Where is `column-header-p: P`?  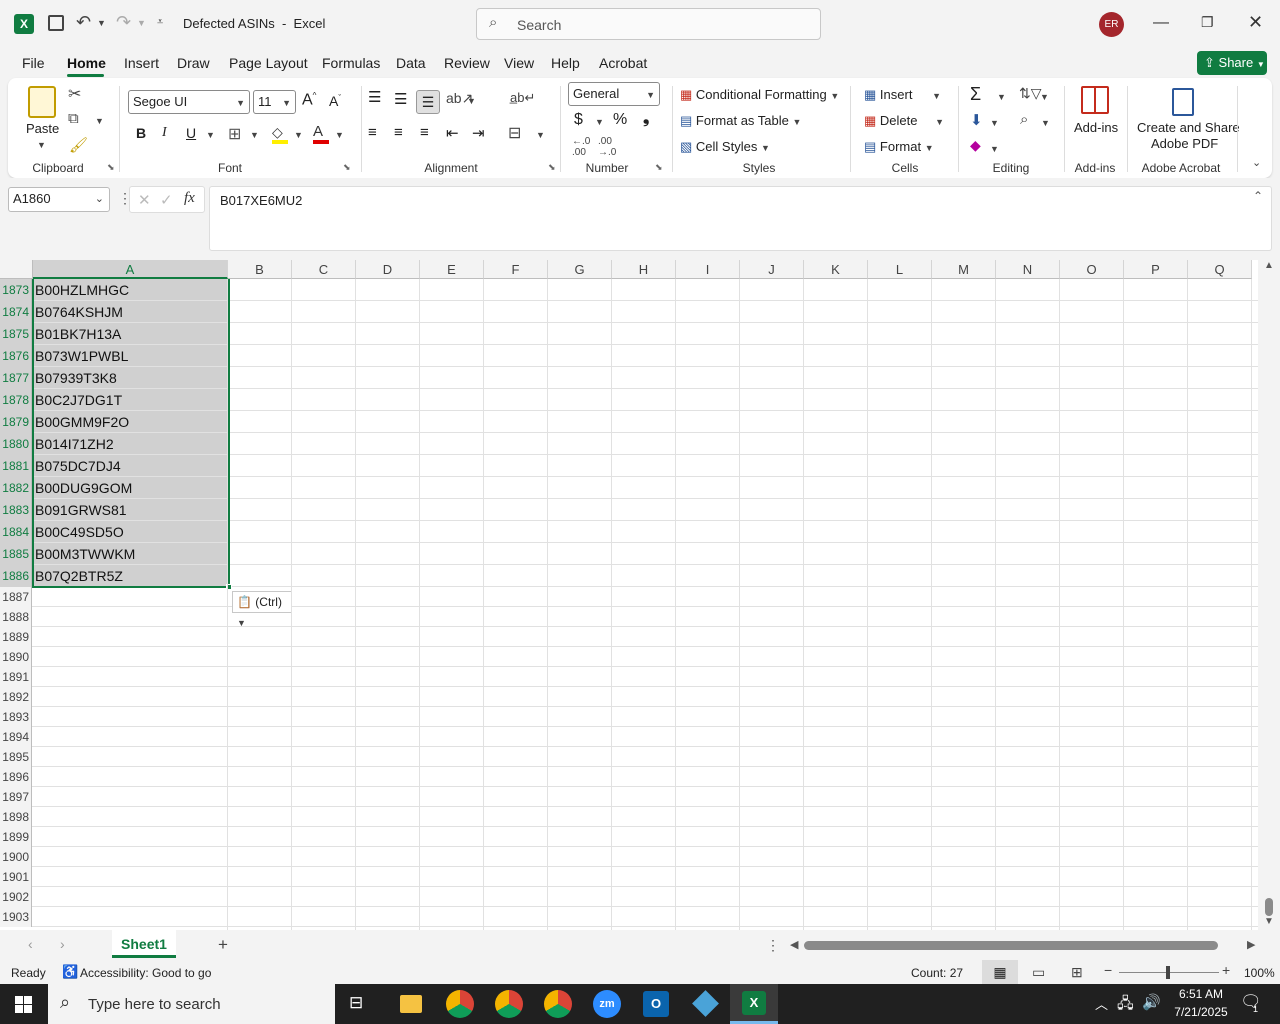
column-header-p: P is located at coordinates (1156, 269).